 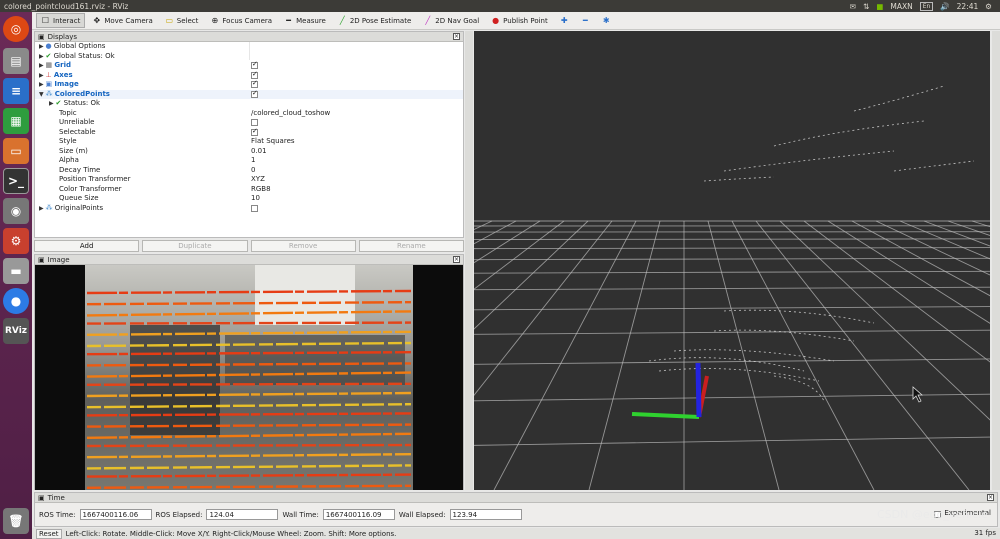 I want to click on add-tool-button: ✚, so click(x=564, y=20).